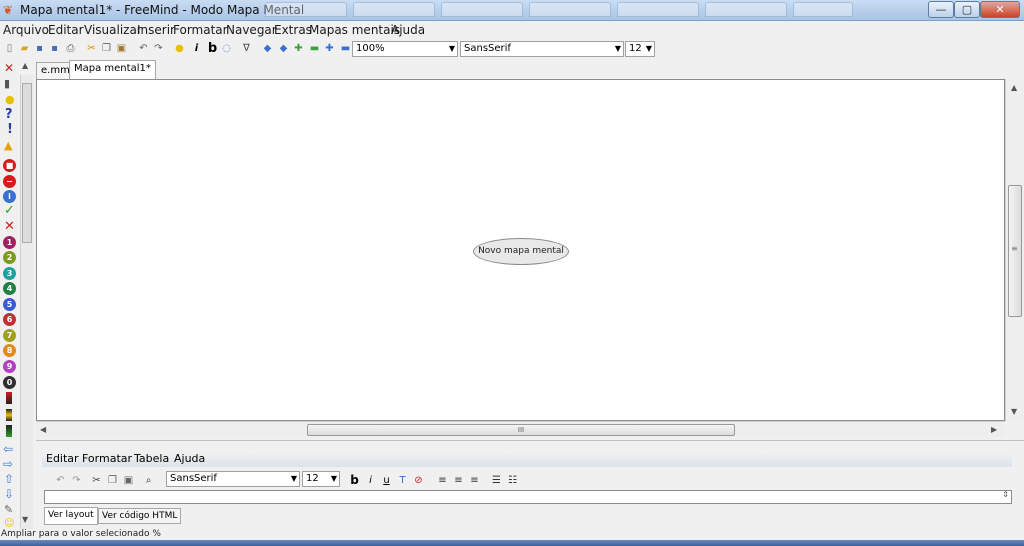 This screenshot has height=546, width=1024. What do you see at coordinates (151, 458) in the screenshot?
I see `editor-menu-tabela: Tabela` at bounding box center [151, 458].